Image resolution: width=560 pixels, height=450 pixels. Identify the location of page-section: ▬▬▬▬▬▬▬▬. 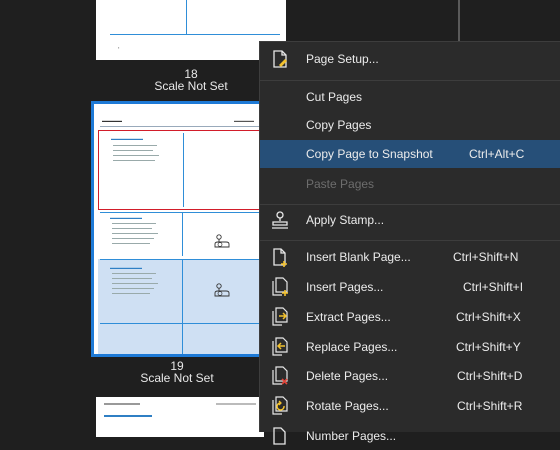
(179, 234).